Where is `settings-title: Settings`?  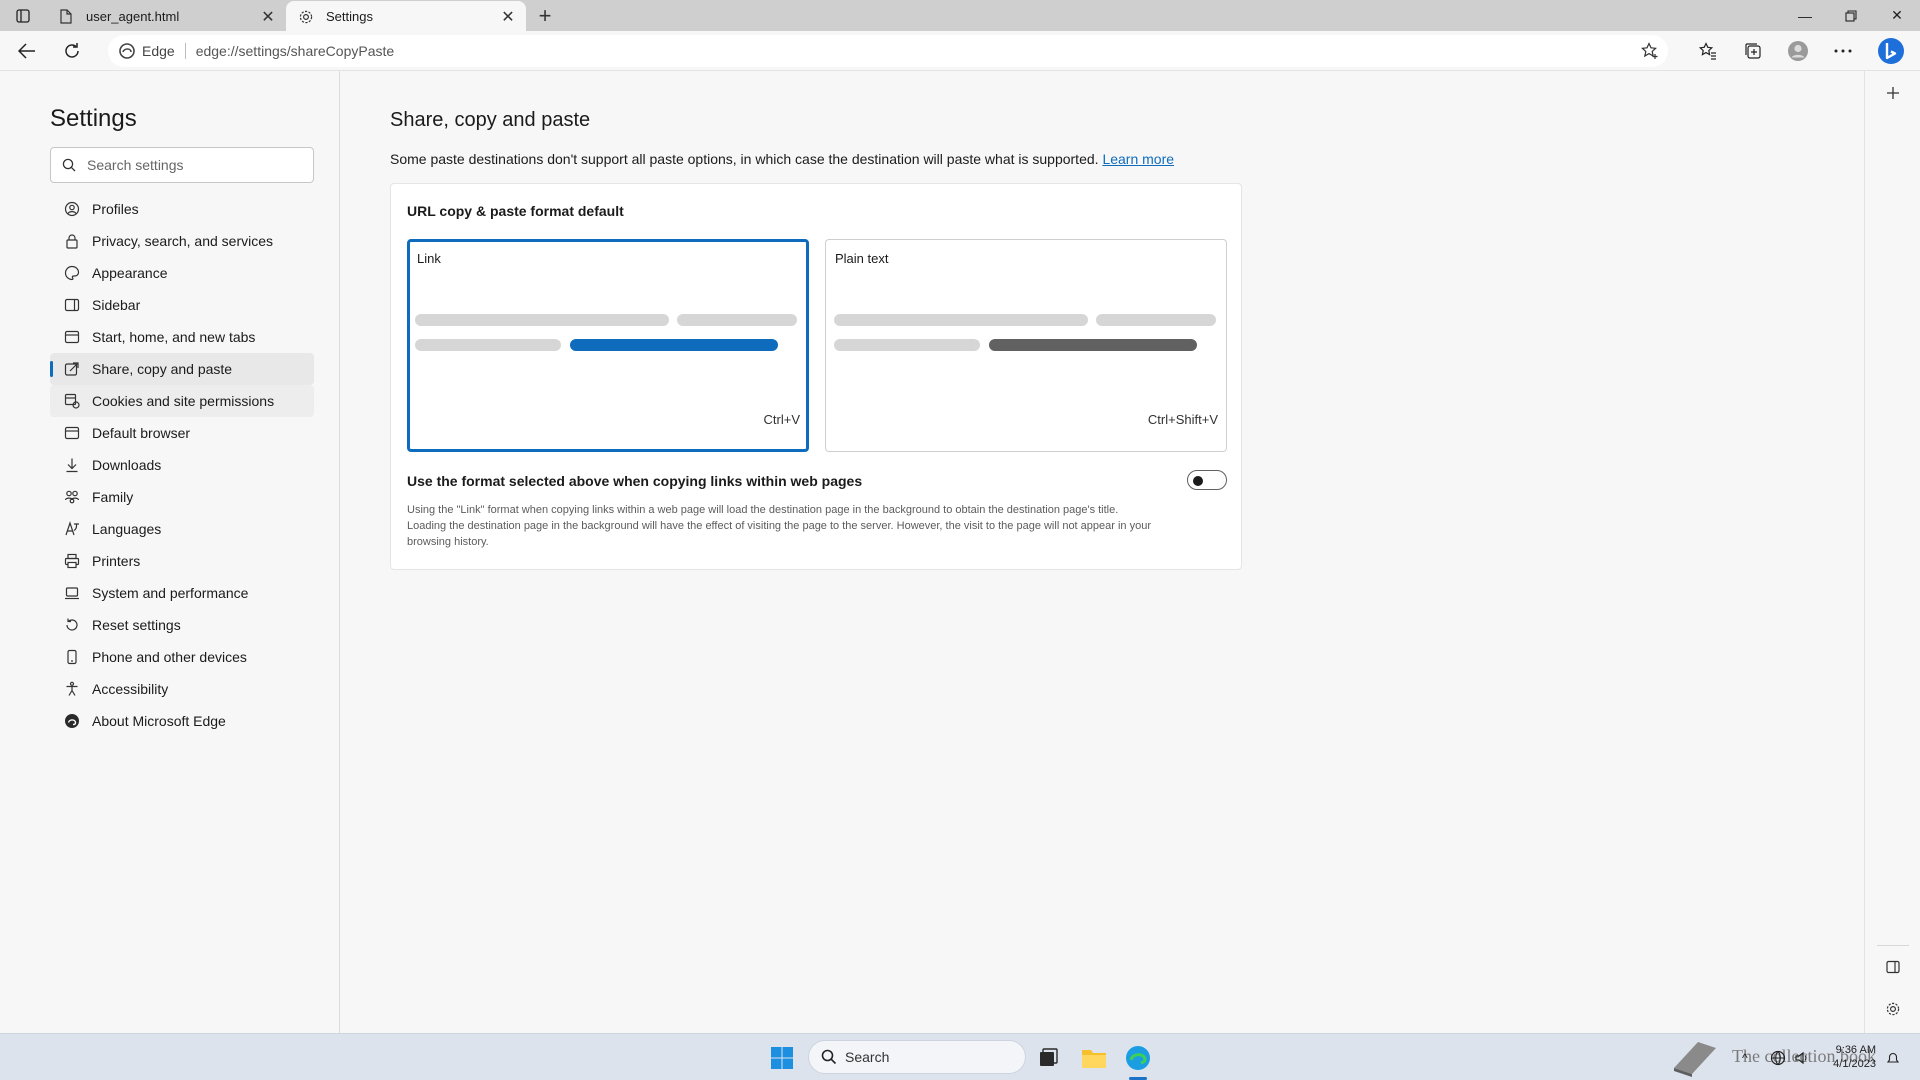
settings-title: Settings is located at coordinates (93, 118).